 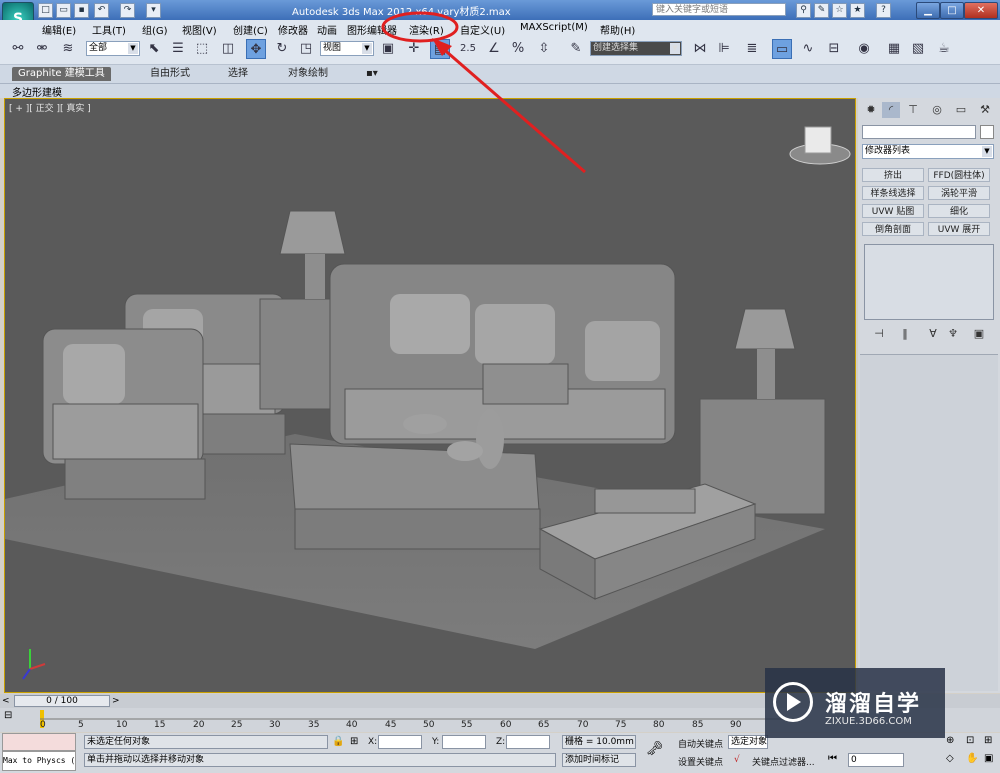 What do you see at coordinates (372, 74) in the screenshot?
I see `ribbon-options-icon: ▪▾` at bounding box center [372, 74].